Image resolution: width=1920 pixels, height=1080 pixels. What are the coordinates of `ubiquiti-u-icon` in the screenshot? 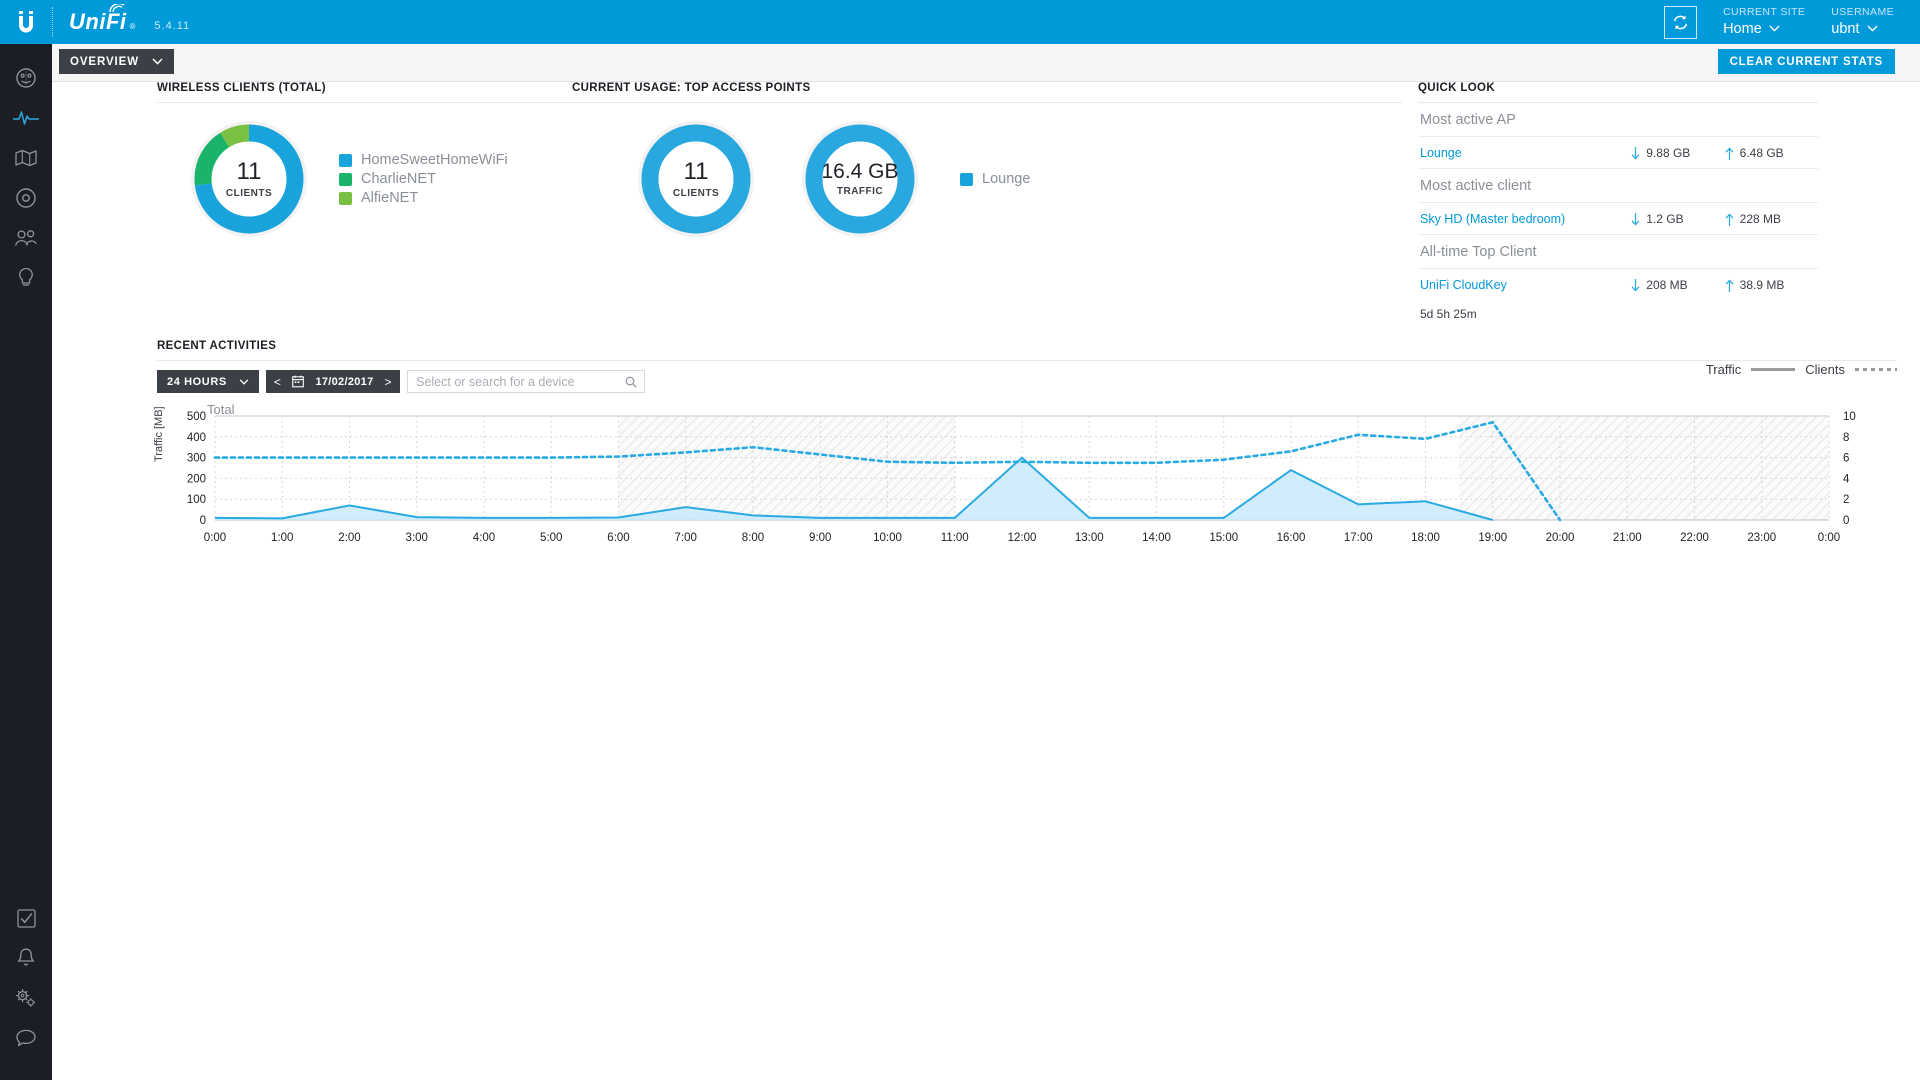 It's located at (26, 22).